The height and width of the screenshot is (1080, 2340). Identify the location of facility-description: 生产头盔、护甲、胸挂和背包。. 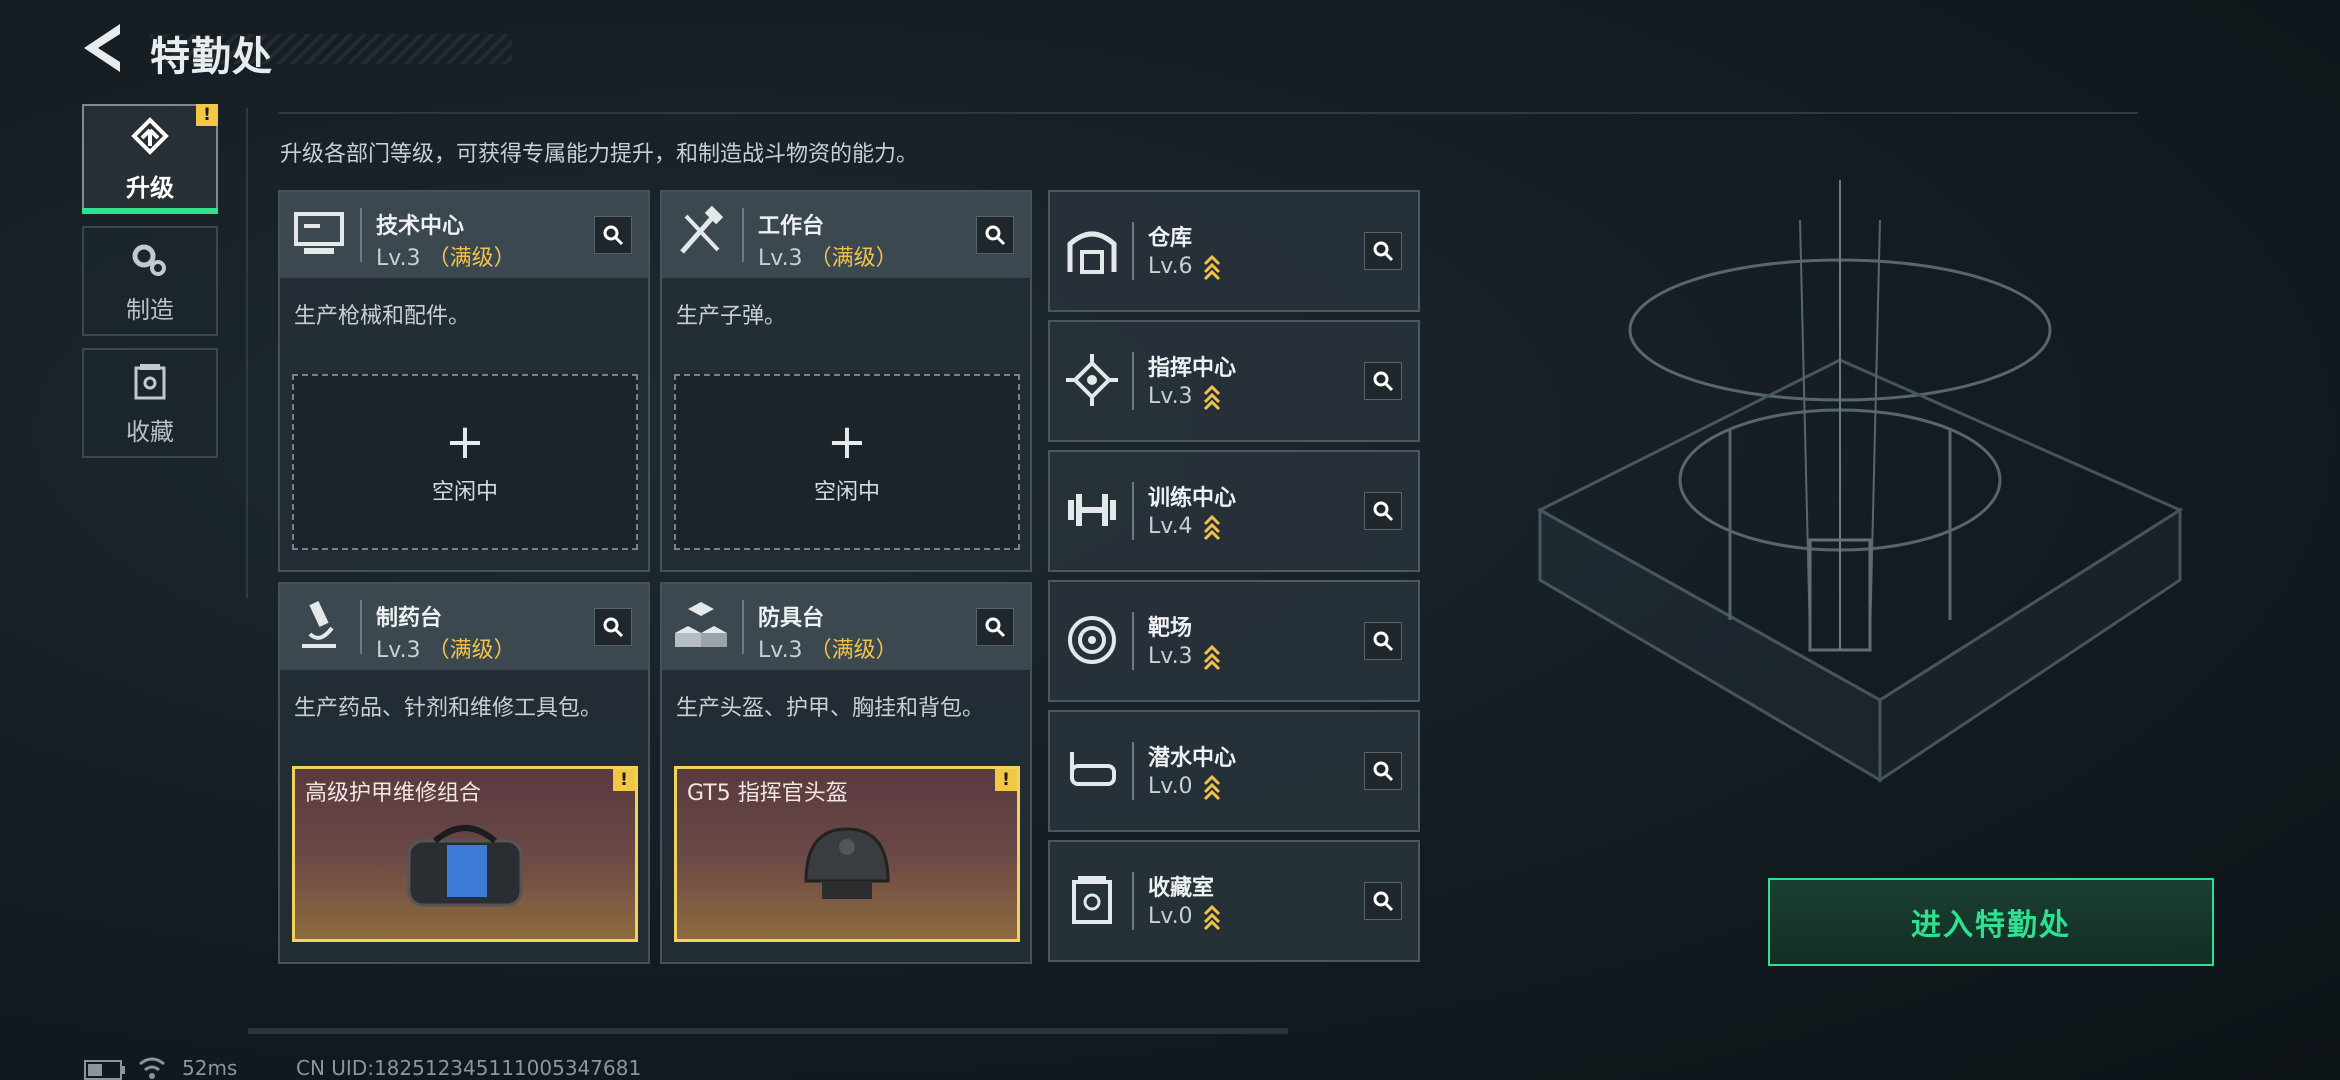
(830, 708).